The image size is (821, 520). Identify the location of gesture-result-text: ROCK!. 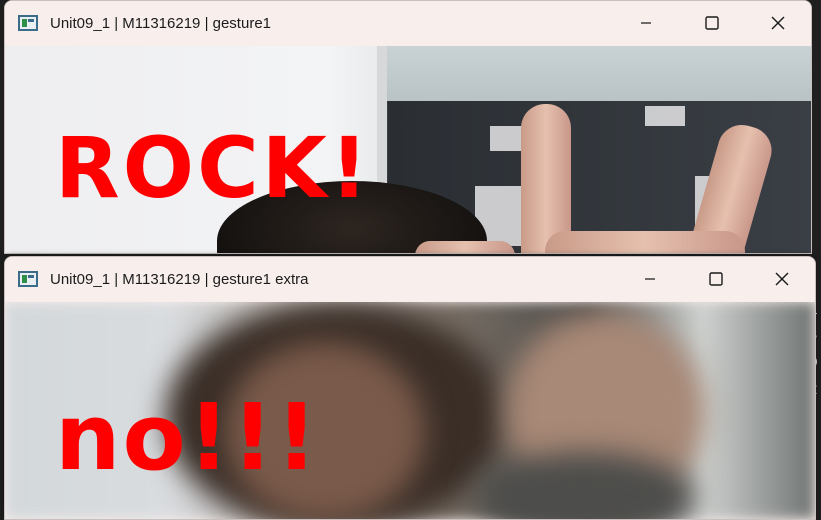
(213, 168).